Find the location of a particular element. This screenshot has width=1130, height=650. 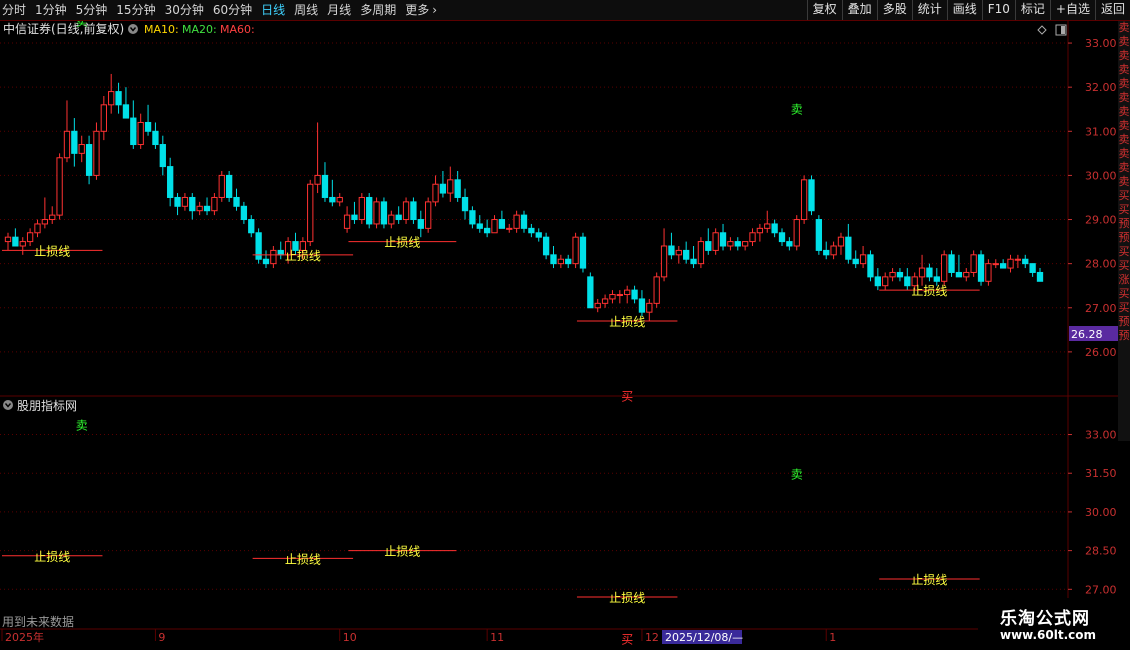

toolbar-action-4: 画线 is located at coordinates (964, 10).